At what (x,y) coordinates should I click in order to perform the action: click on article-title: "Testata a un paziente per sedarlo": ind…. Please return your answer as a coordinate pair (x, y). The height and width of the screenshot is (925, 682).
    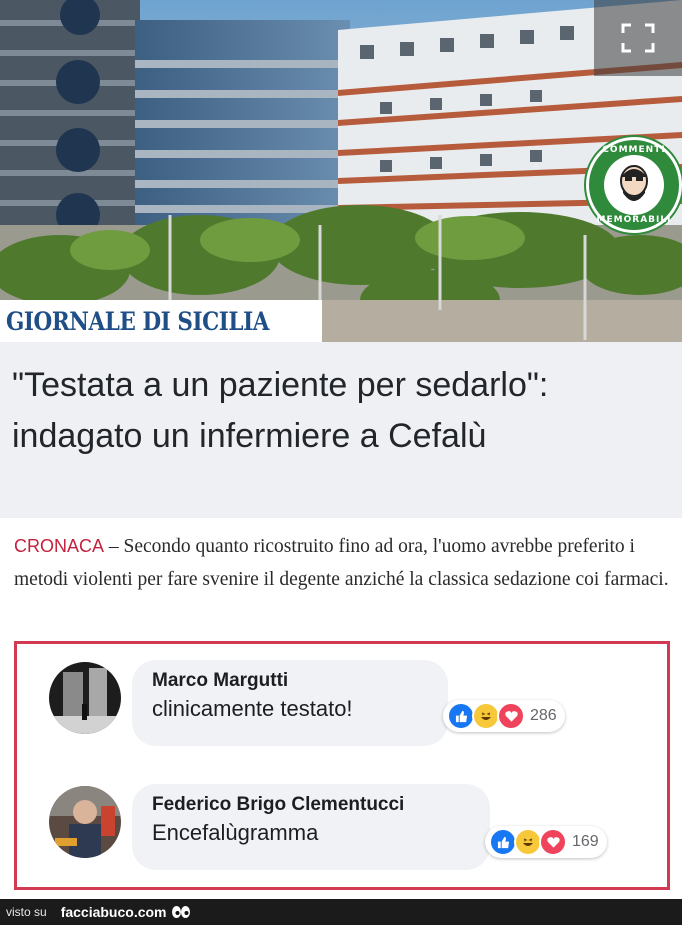
    Looking at the image, I should click on (344, 411).